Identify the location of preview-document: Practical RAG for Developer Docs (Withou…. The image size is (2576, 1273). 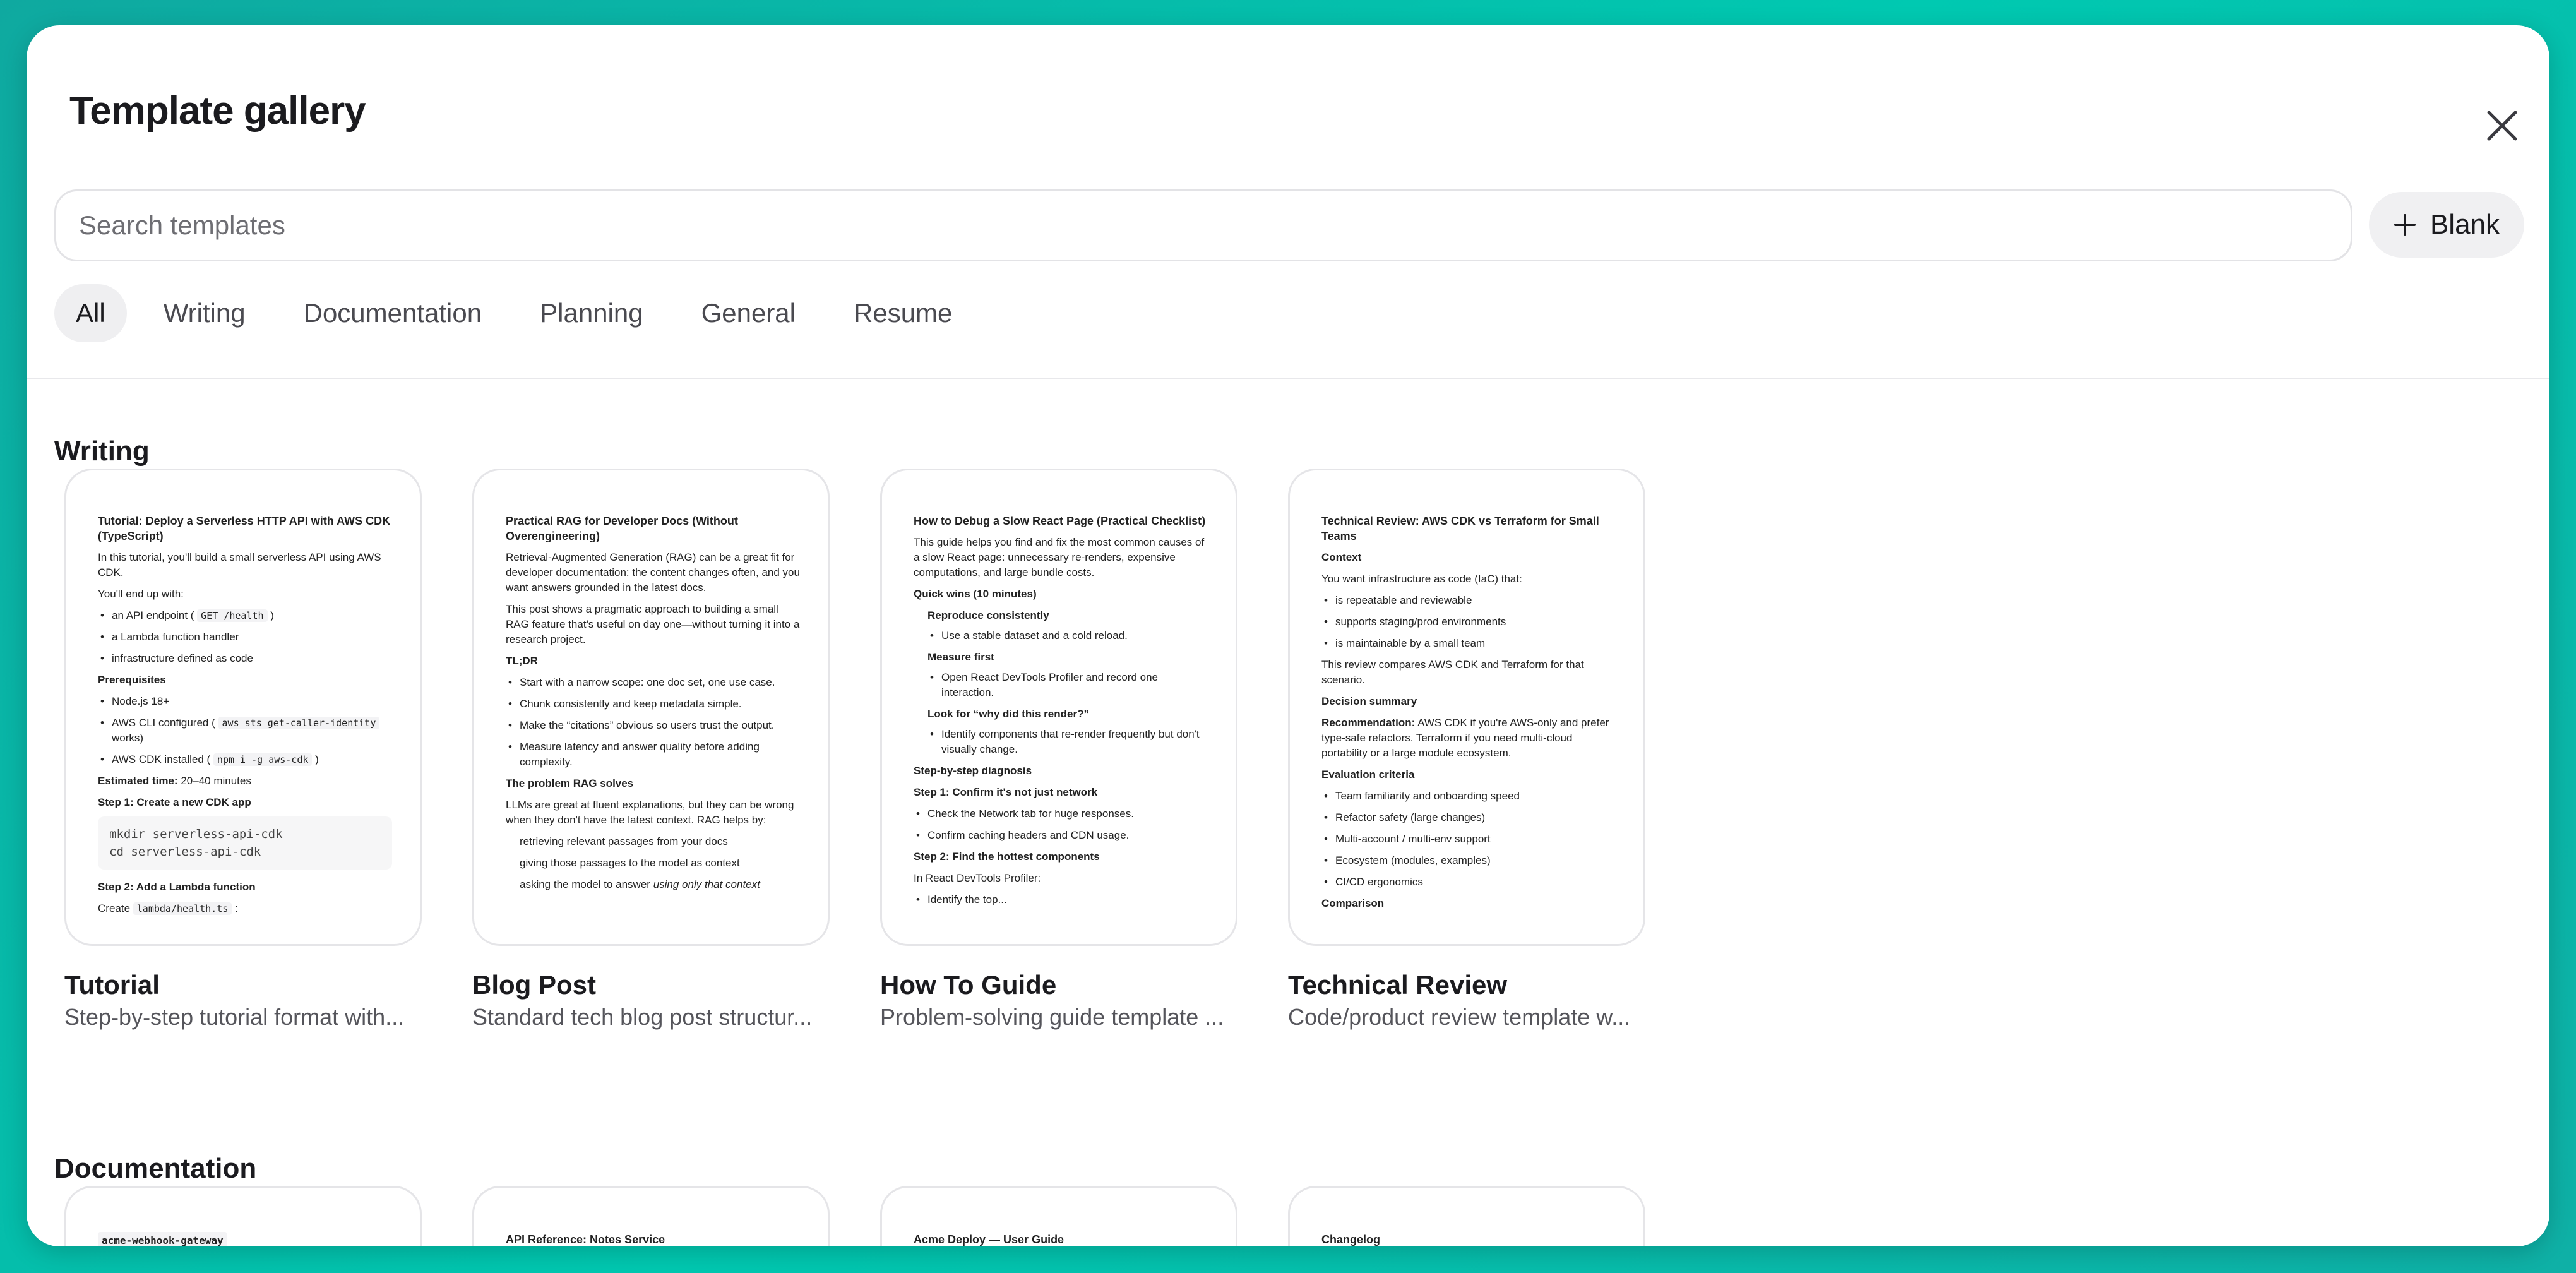
(653, 702).